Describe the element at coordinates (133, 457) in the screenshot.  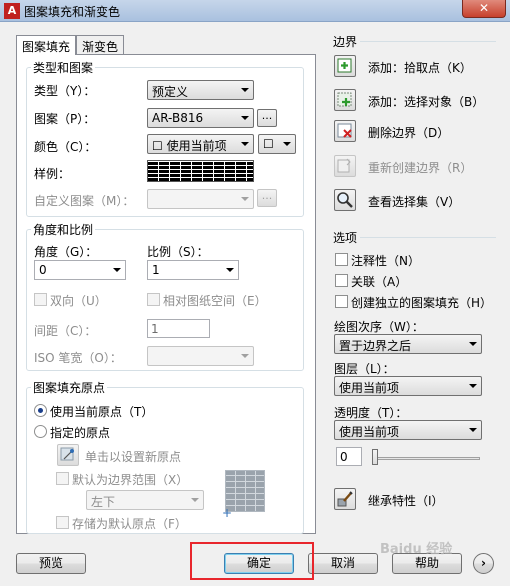
I see `click-set-origin-label: 单击以设置新原点` at that location.